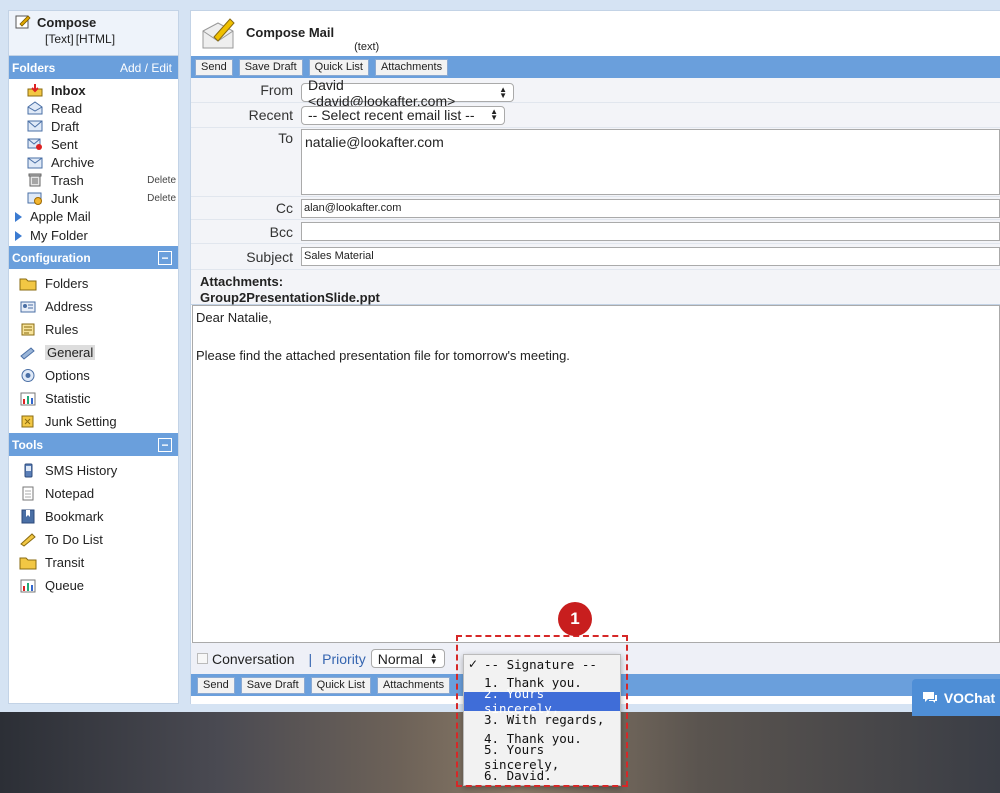  What do you see at coordinates (93, 144) in the screenshot?
I see `folder-item-sent: Sent` at bounding box center [93, 144].